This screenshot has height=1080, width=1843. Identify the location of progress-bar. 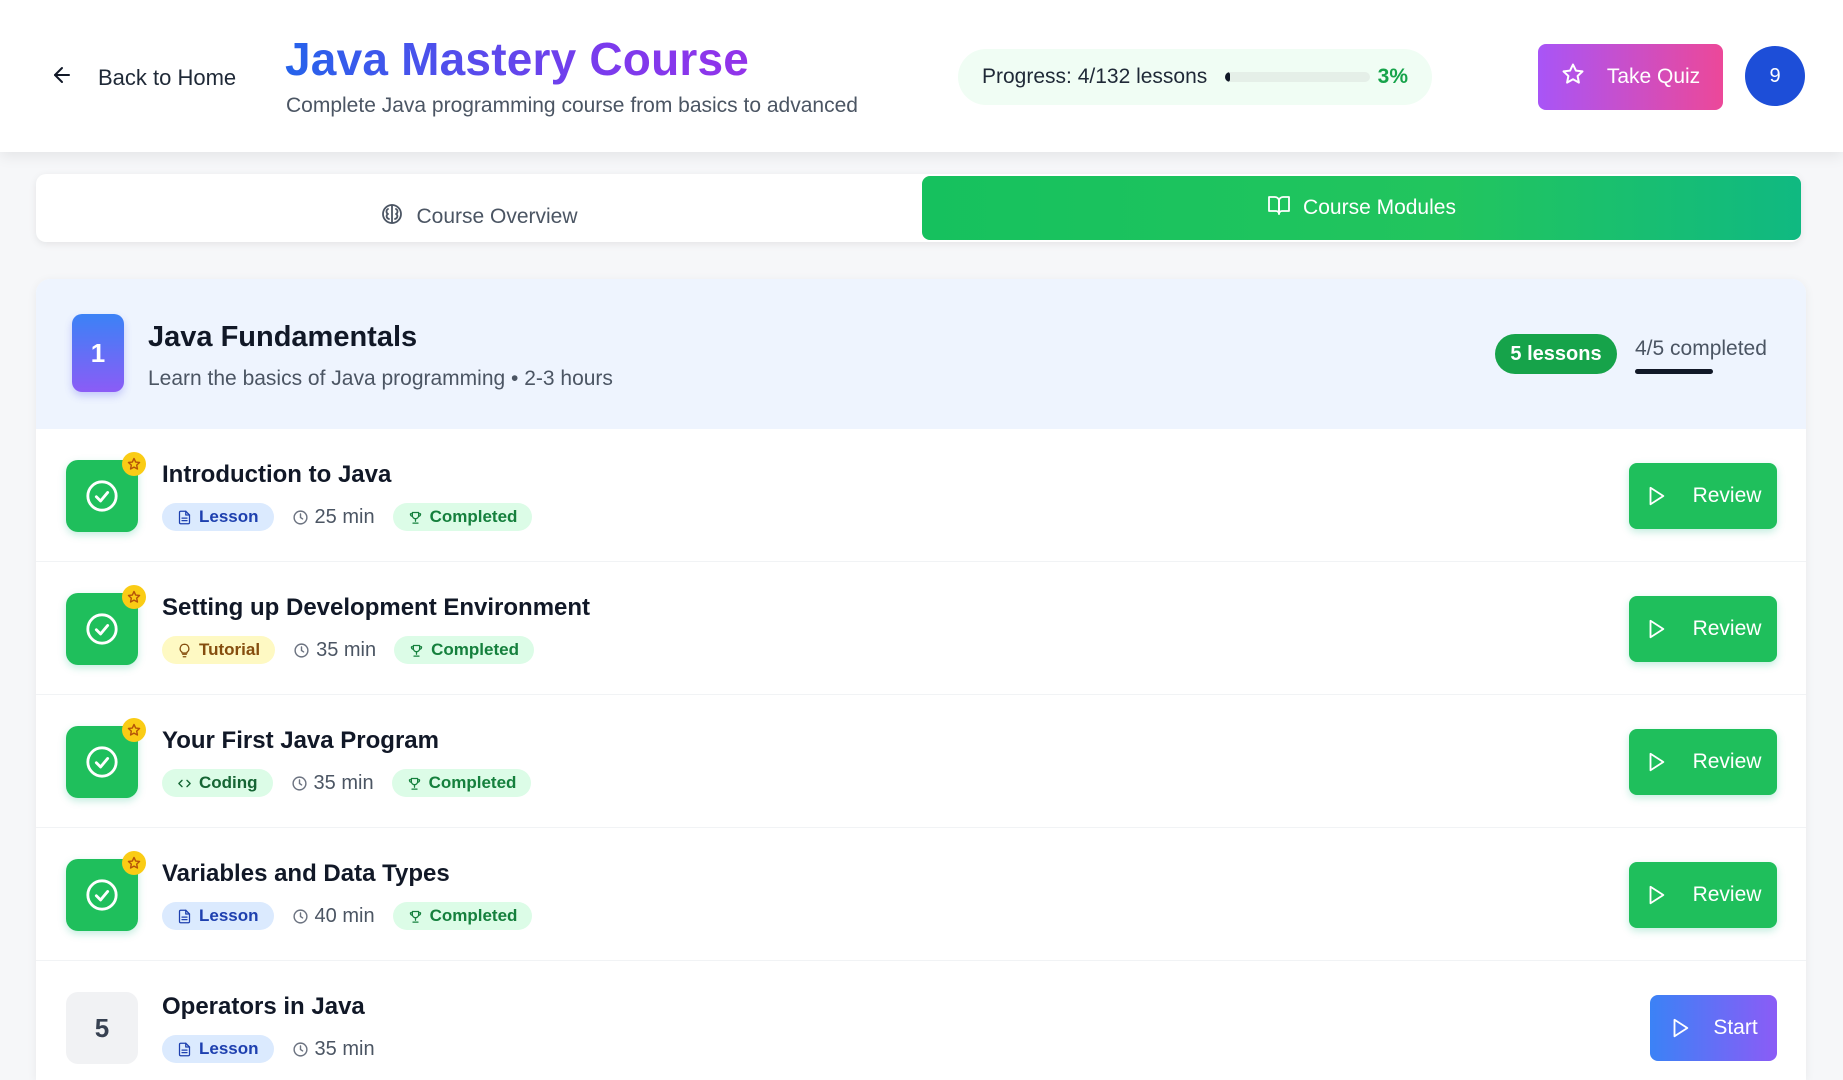
(1298, 77).